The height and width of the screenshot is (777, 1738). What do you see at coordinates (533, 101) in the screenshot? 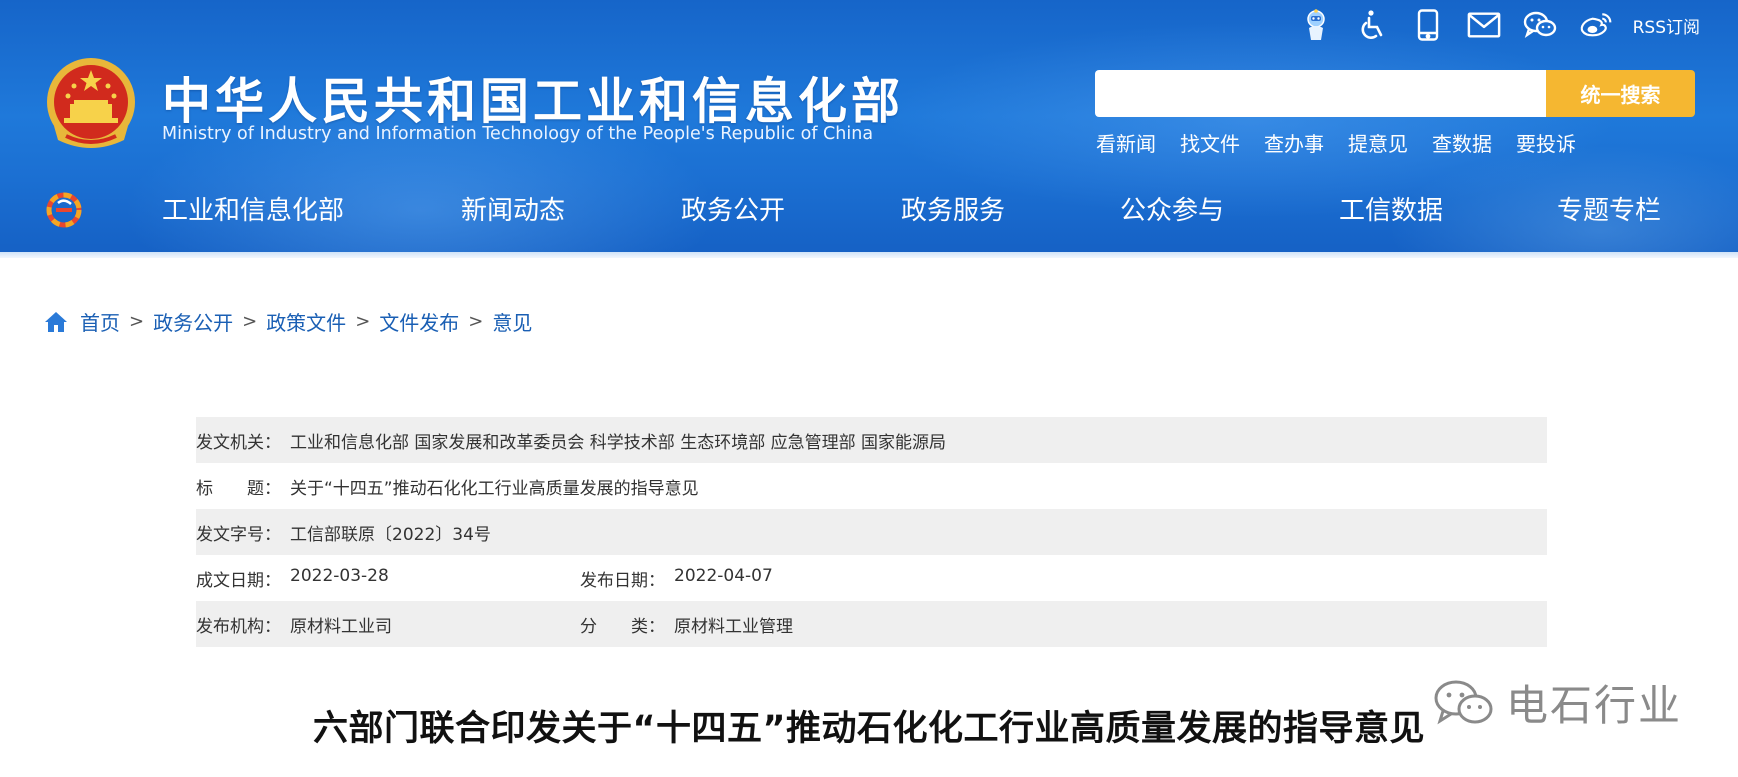
I see `site-title-cn: 中华人民共和国工业和信息化部` at bounding box center [533, 101].